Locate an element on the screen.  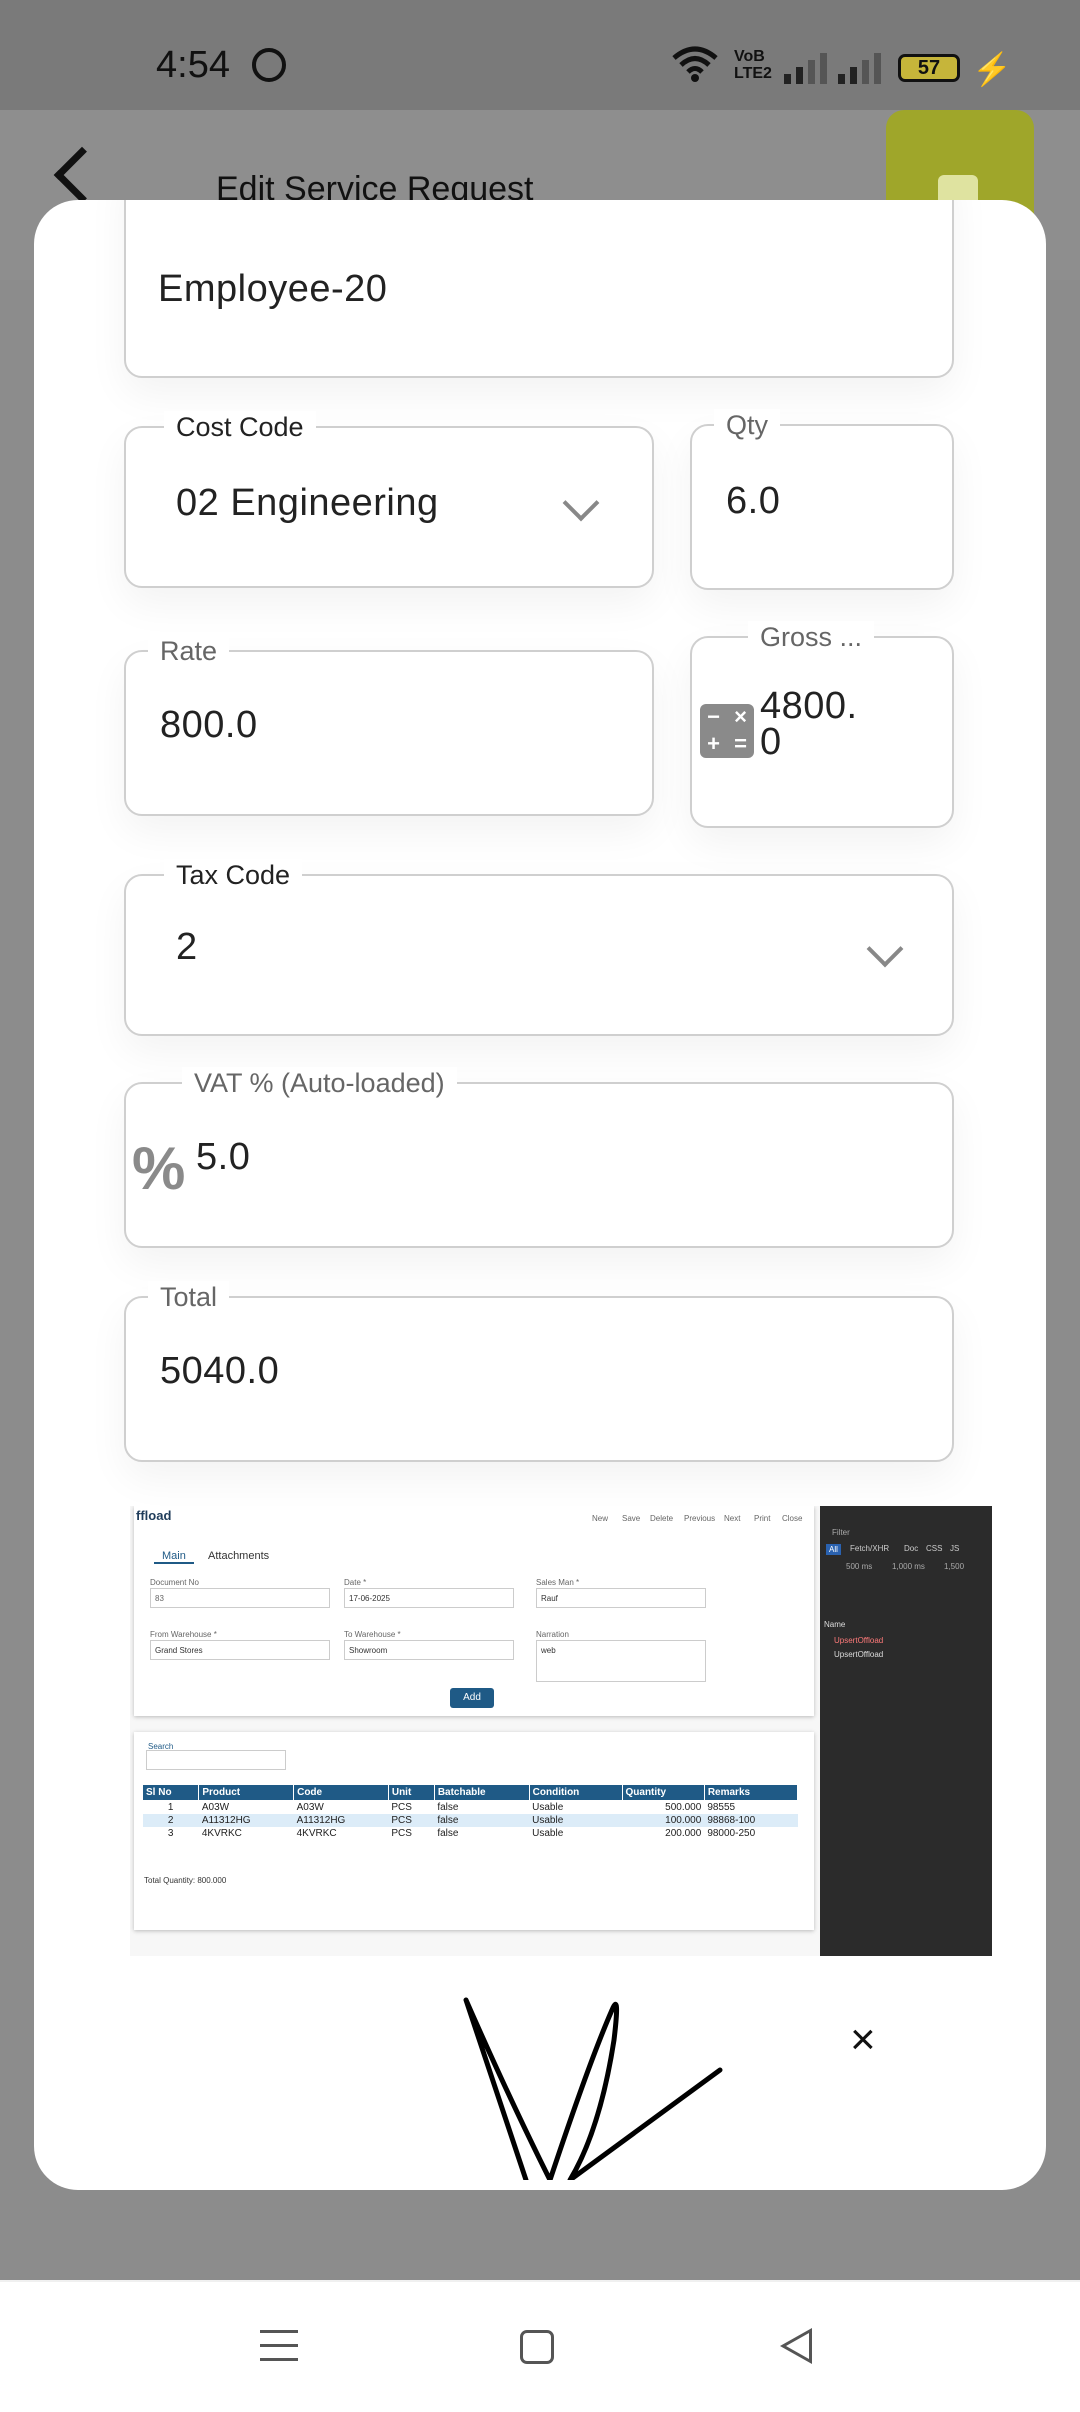
preview-to-label: To Warehouse * is located at coordinates (372, 1634).